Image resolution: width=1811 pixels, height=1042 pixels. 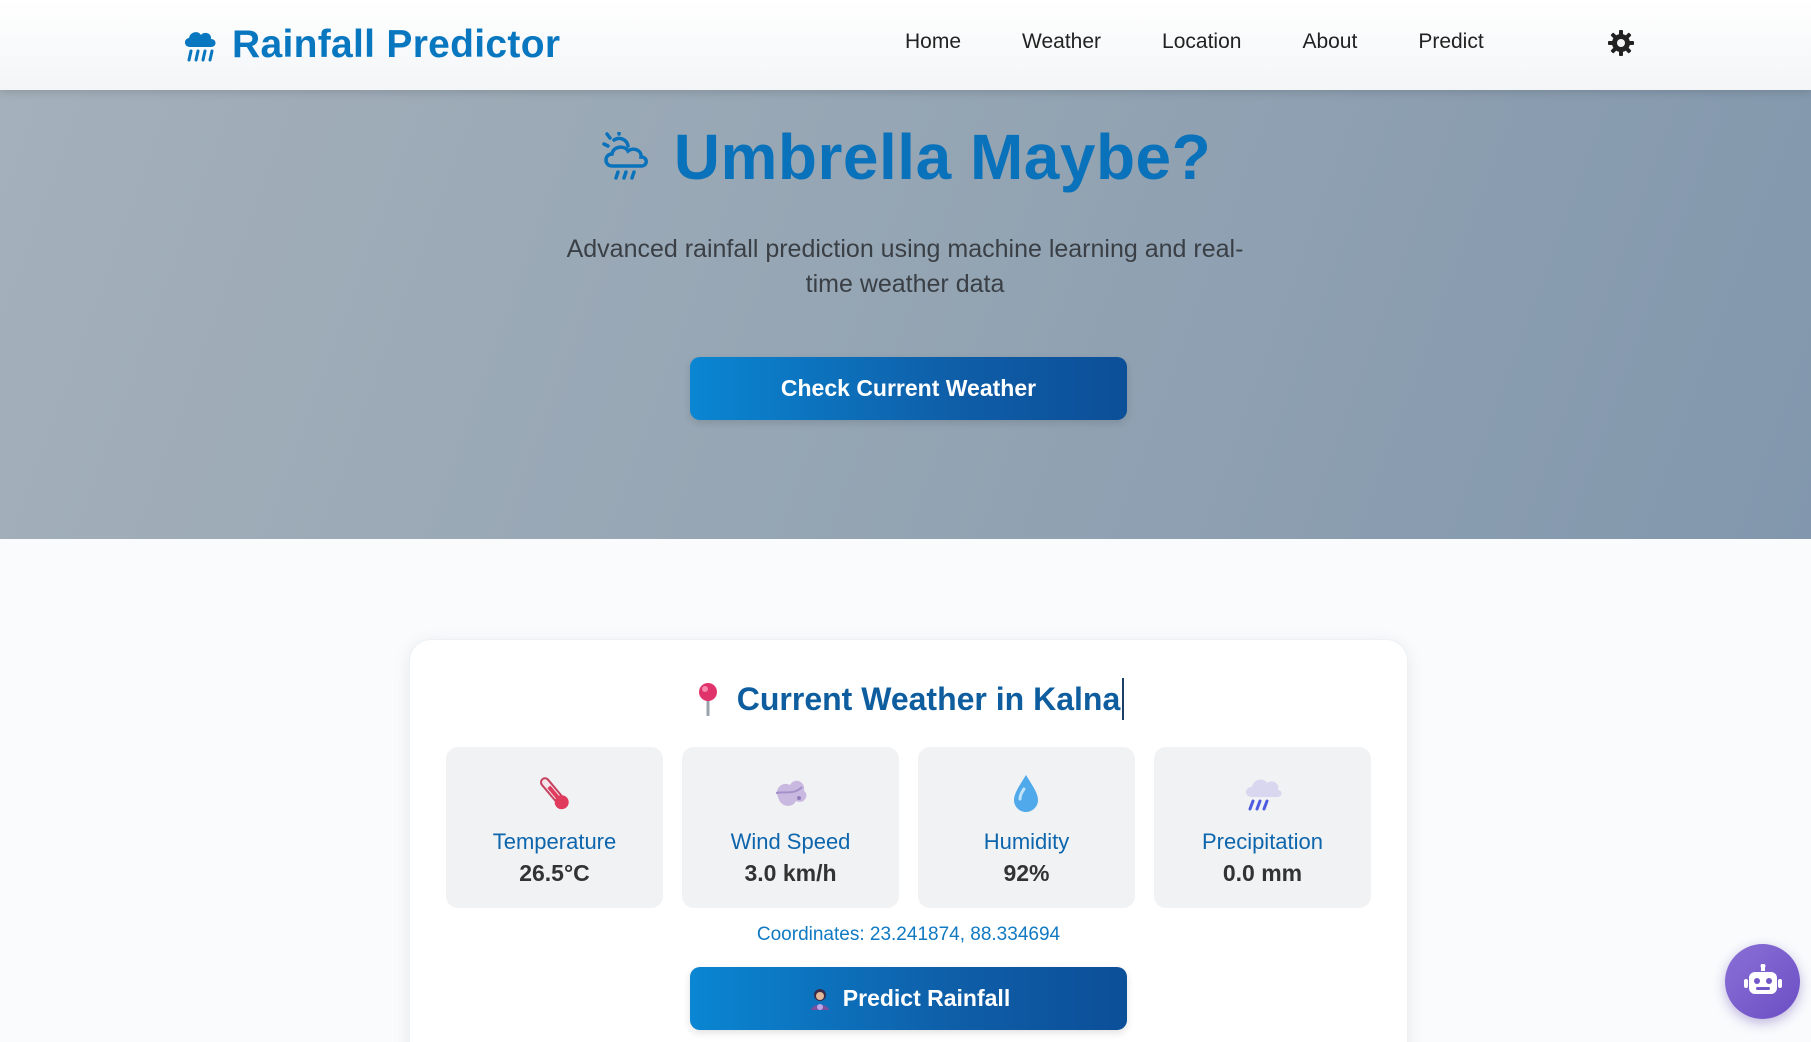 I want to click on nav-predict: Predict, so click(x=1450, y=42).